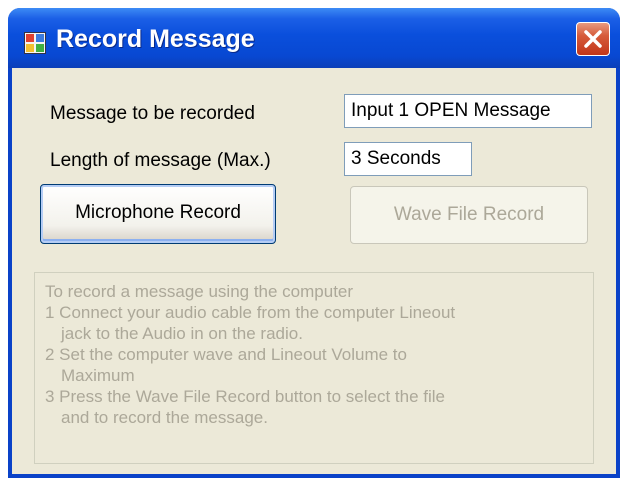  I want to click on instruction-line: Maximum, so click(98, 375).